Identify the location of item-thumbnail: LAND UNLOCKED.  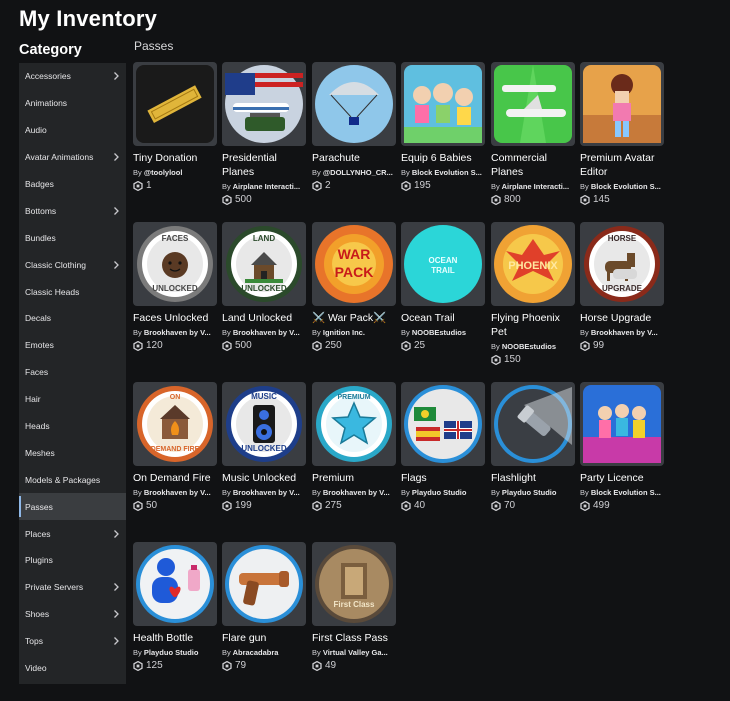
(264, 264).